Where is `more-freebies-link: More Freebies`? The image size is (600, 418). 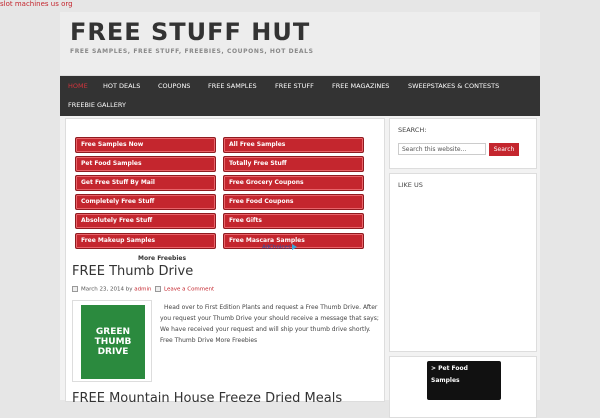
more-freebies-link: More Freebies is located at coordinates (162, 258).